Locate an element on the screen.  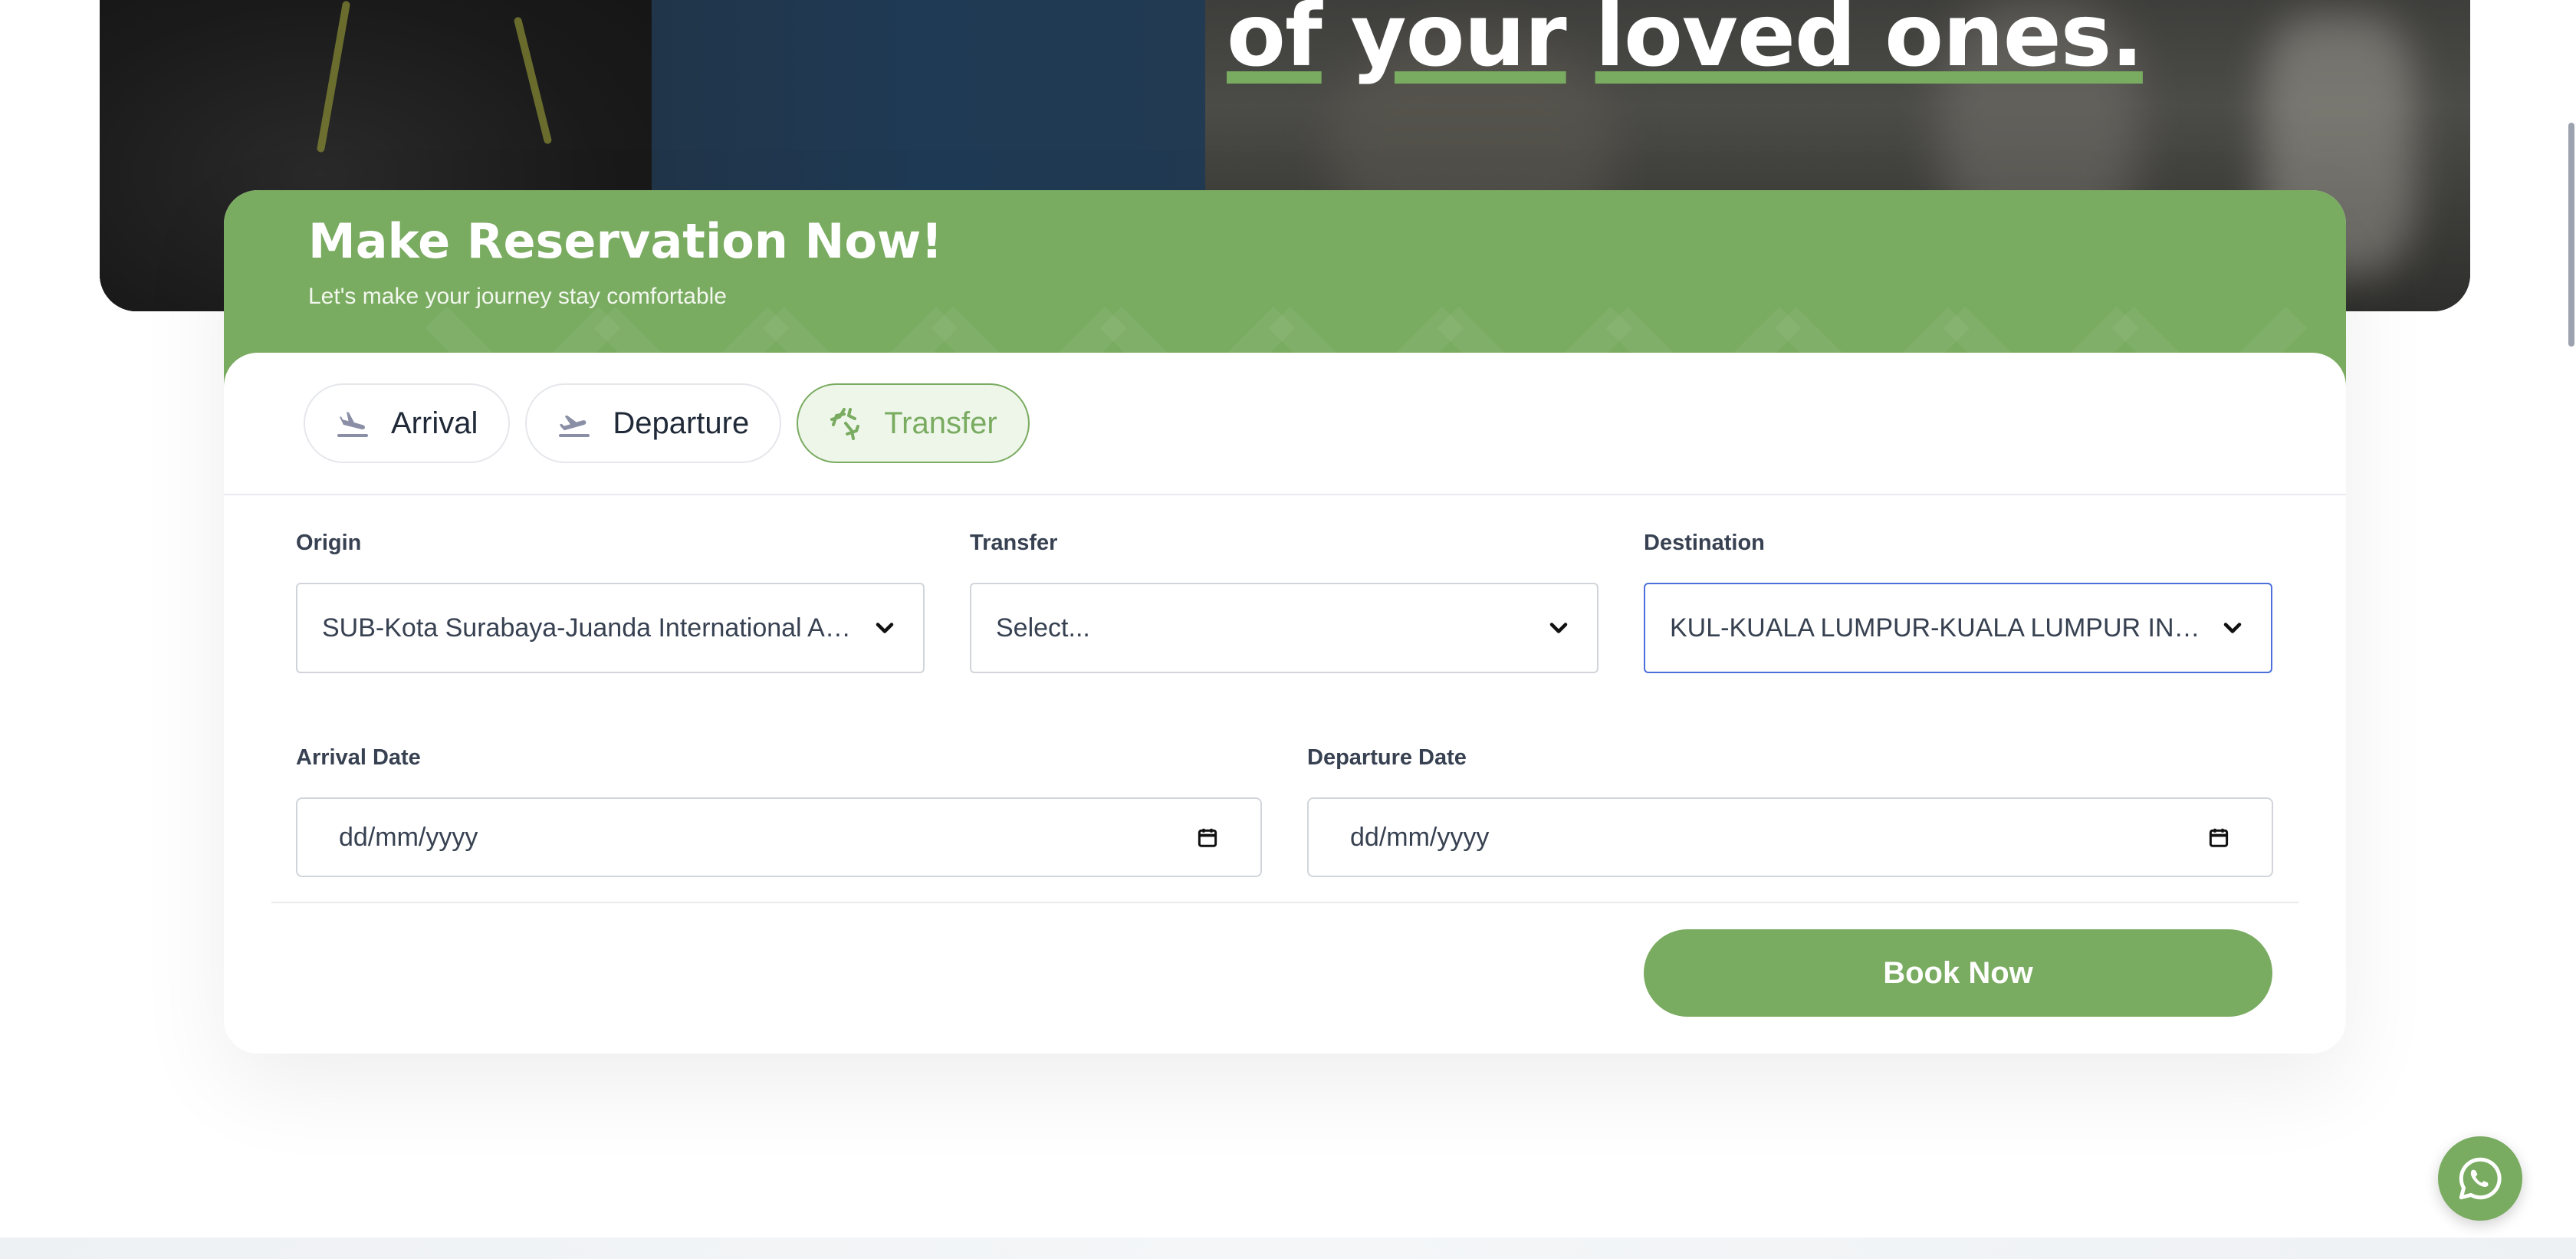
reservation-subtitle: Let's make your journey stay comfortable is located at coordinates (517, 296).